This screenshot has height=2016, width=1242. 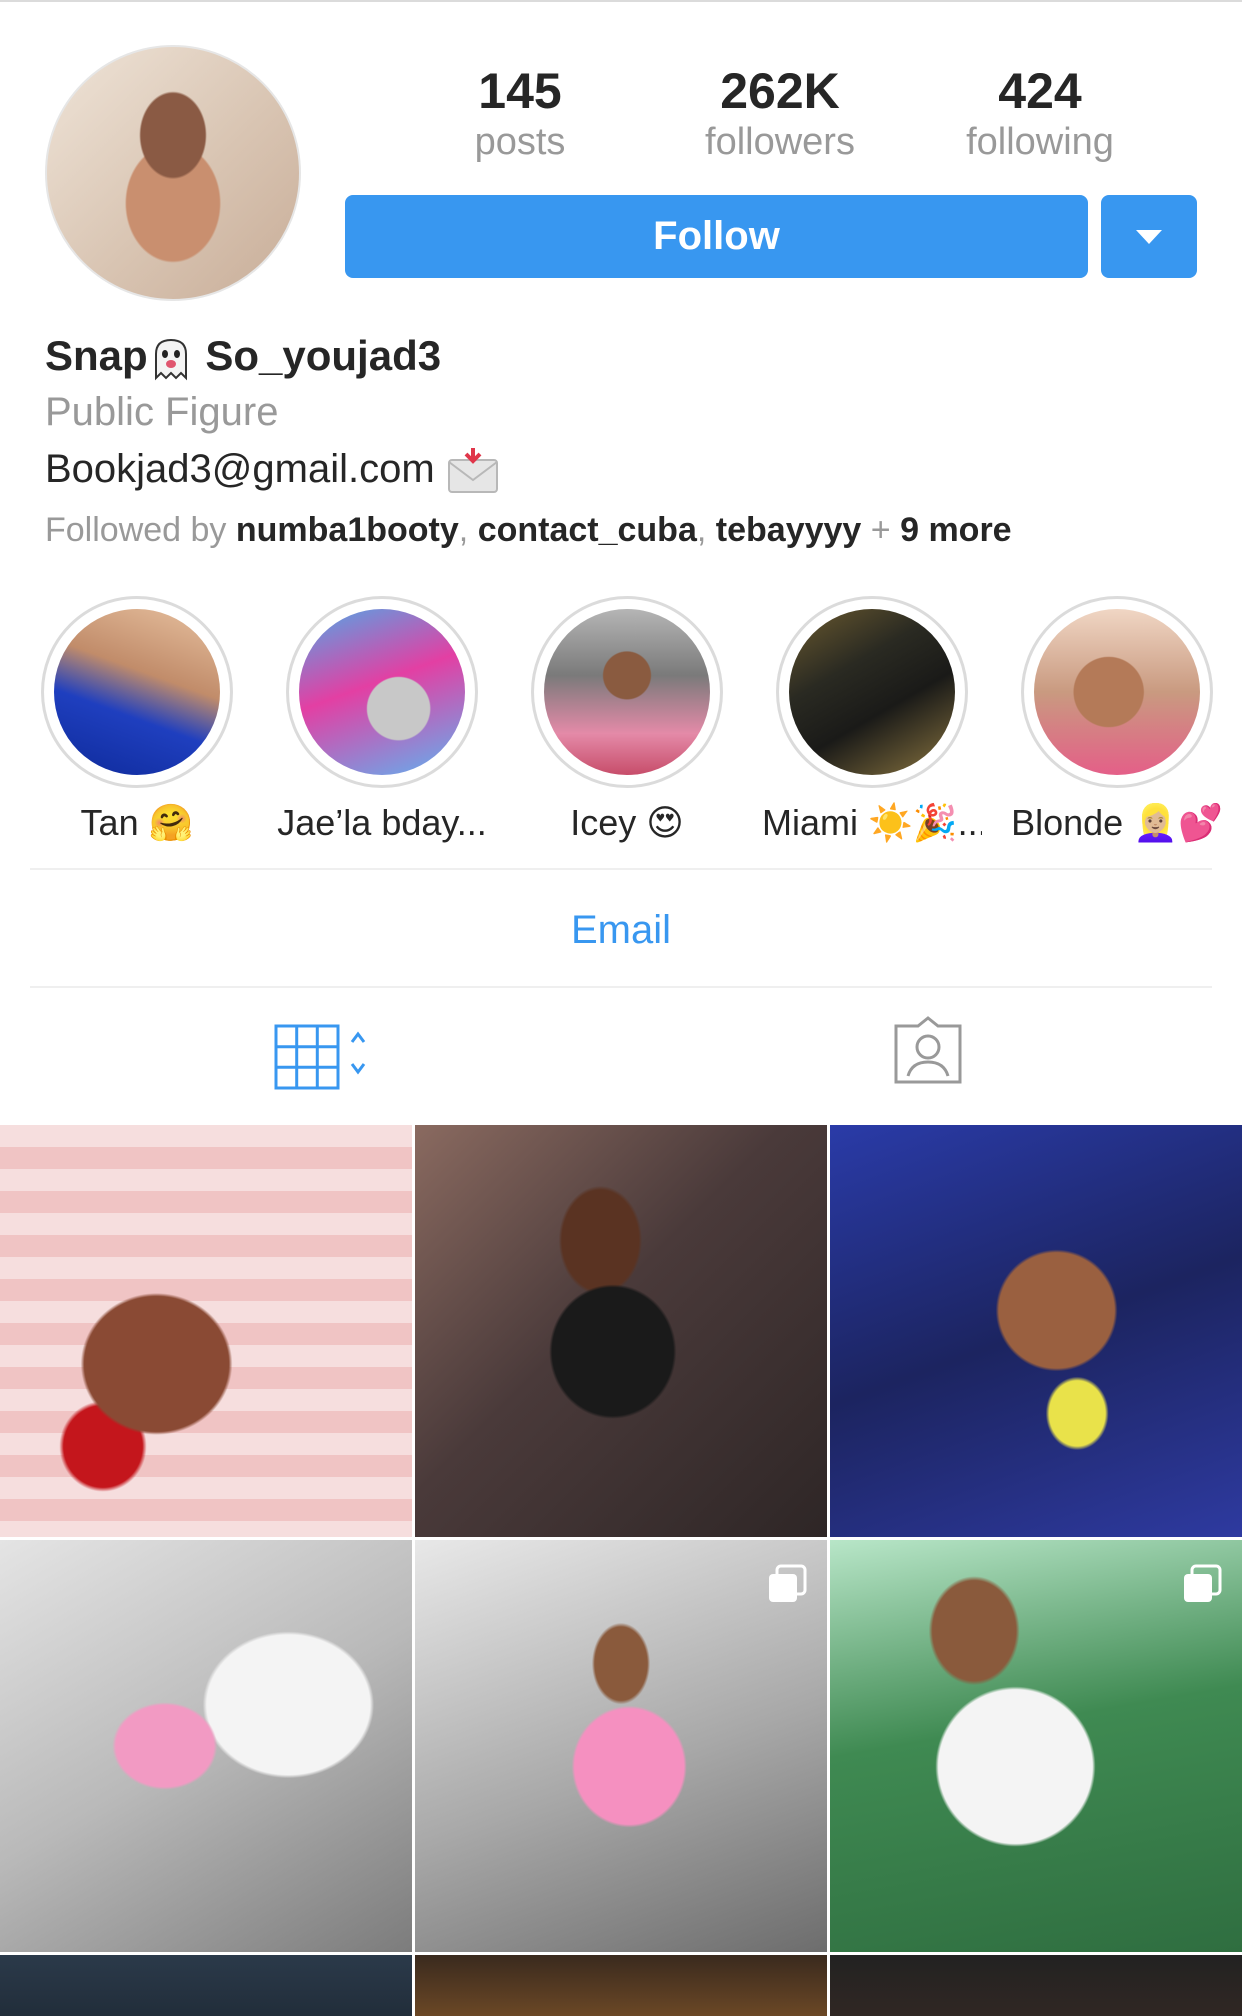 I want to click on plus-sign: +, so click(x=880, y=530).